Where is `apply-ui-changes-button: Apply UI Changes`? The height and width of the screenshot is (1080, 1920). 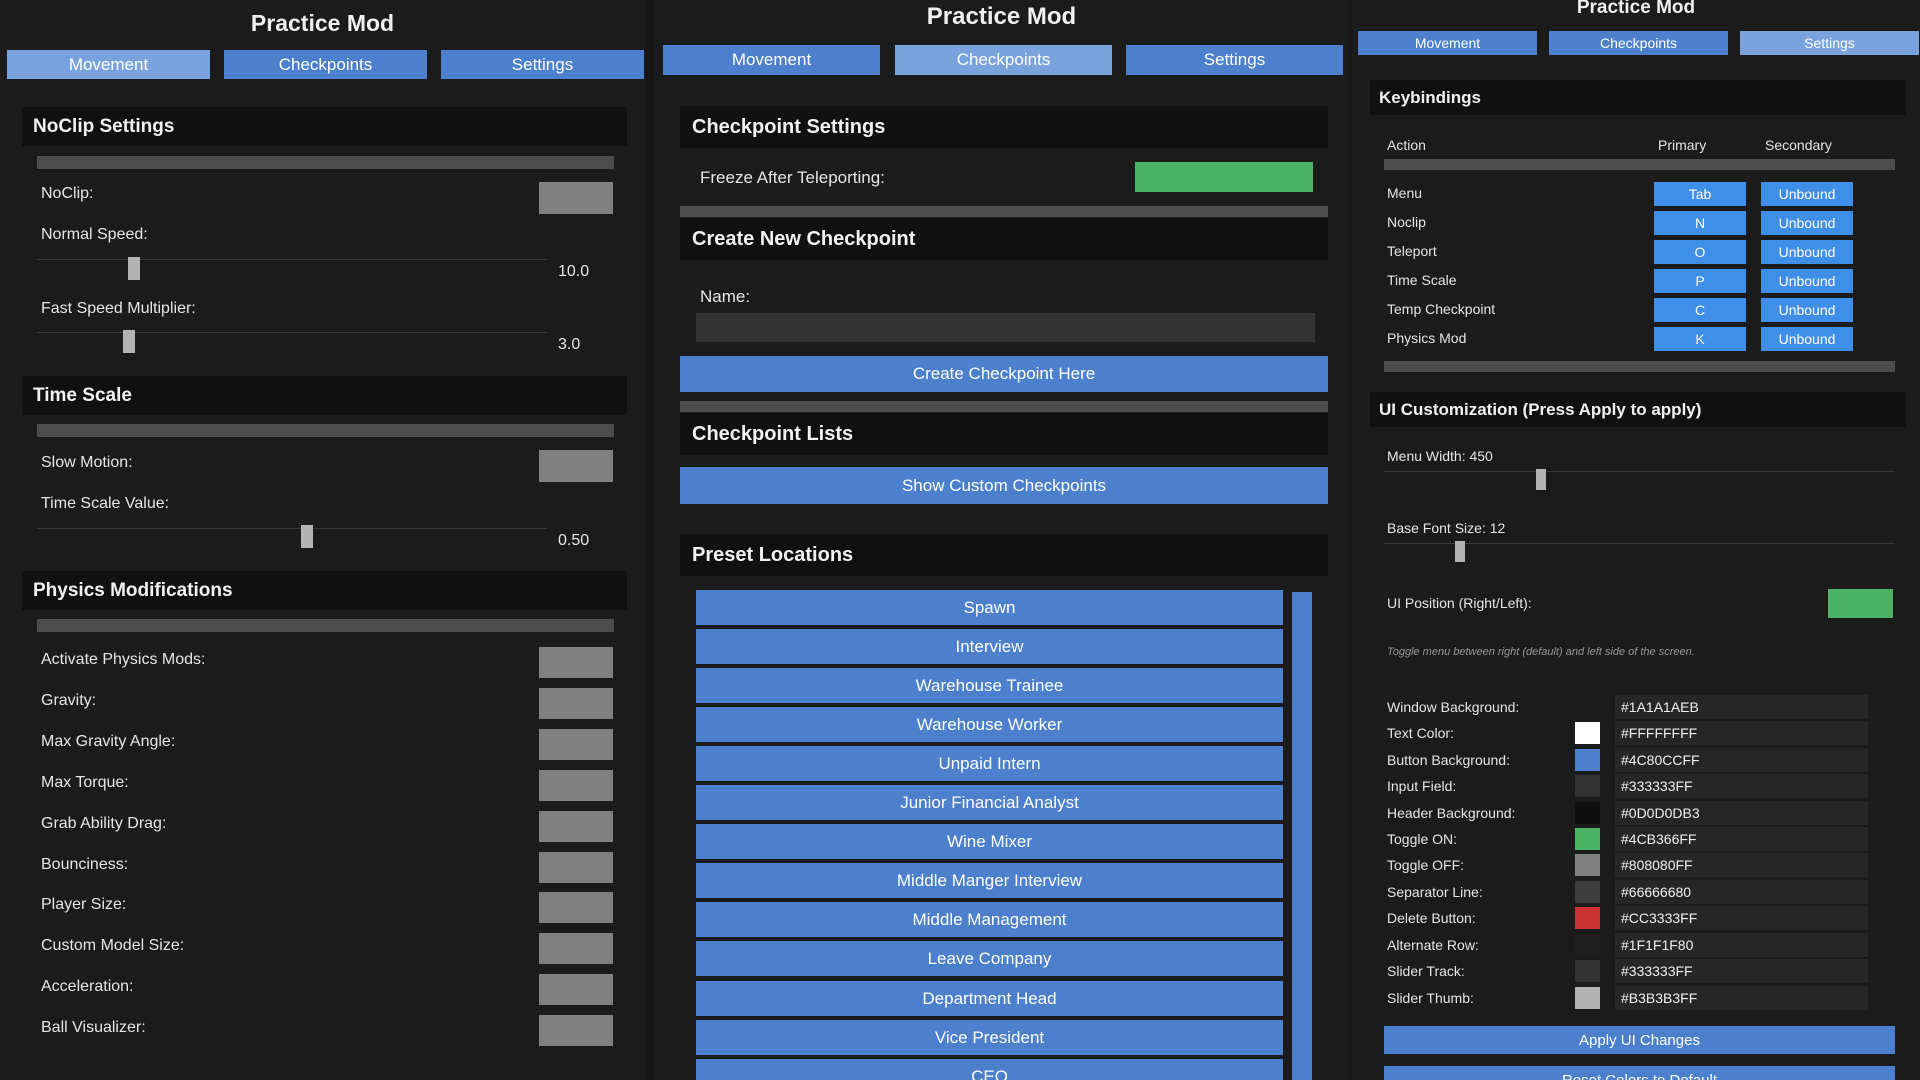 apply-ui-changes-button: Apply UI Changes is located at coordinates (1639, 1040).